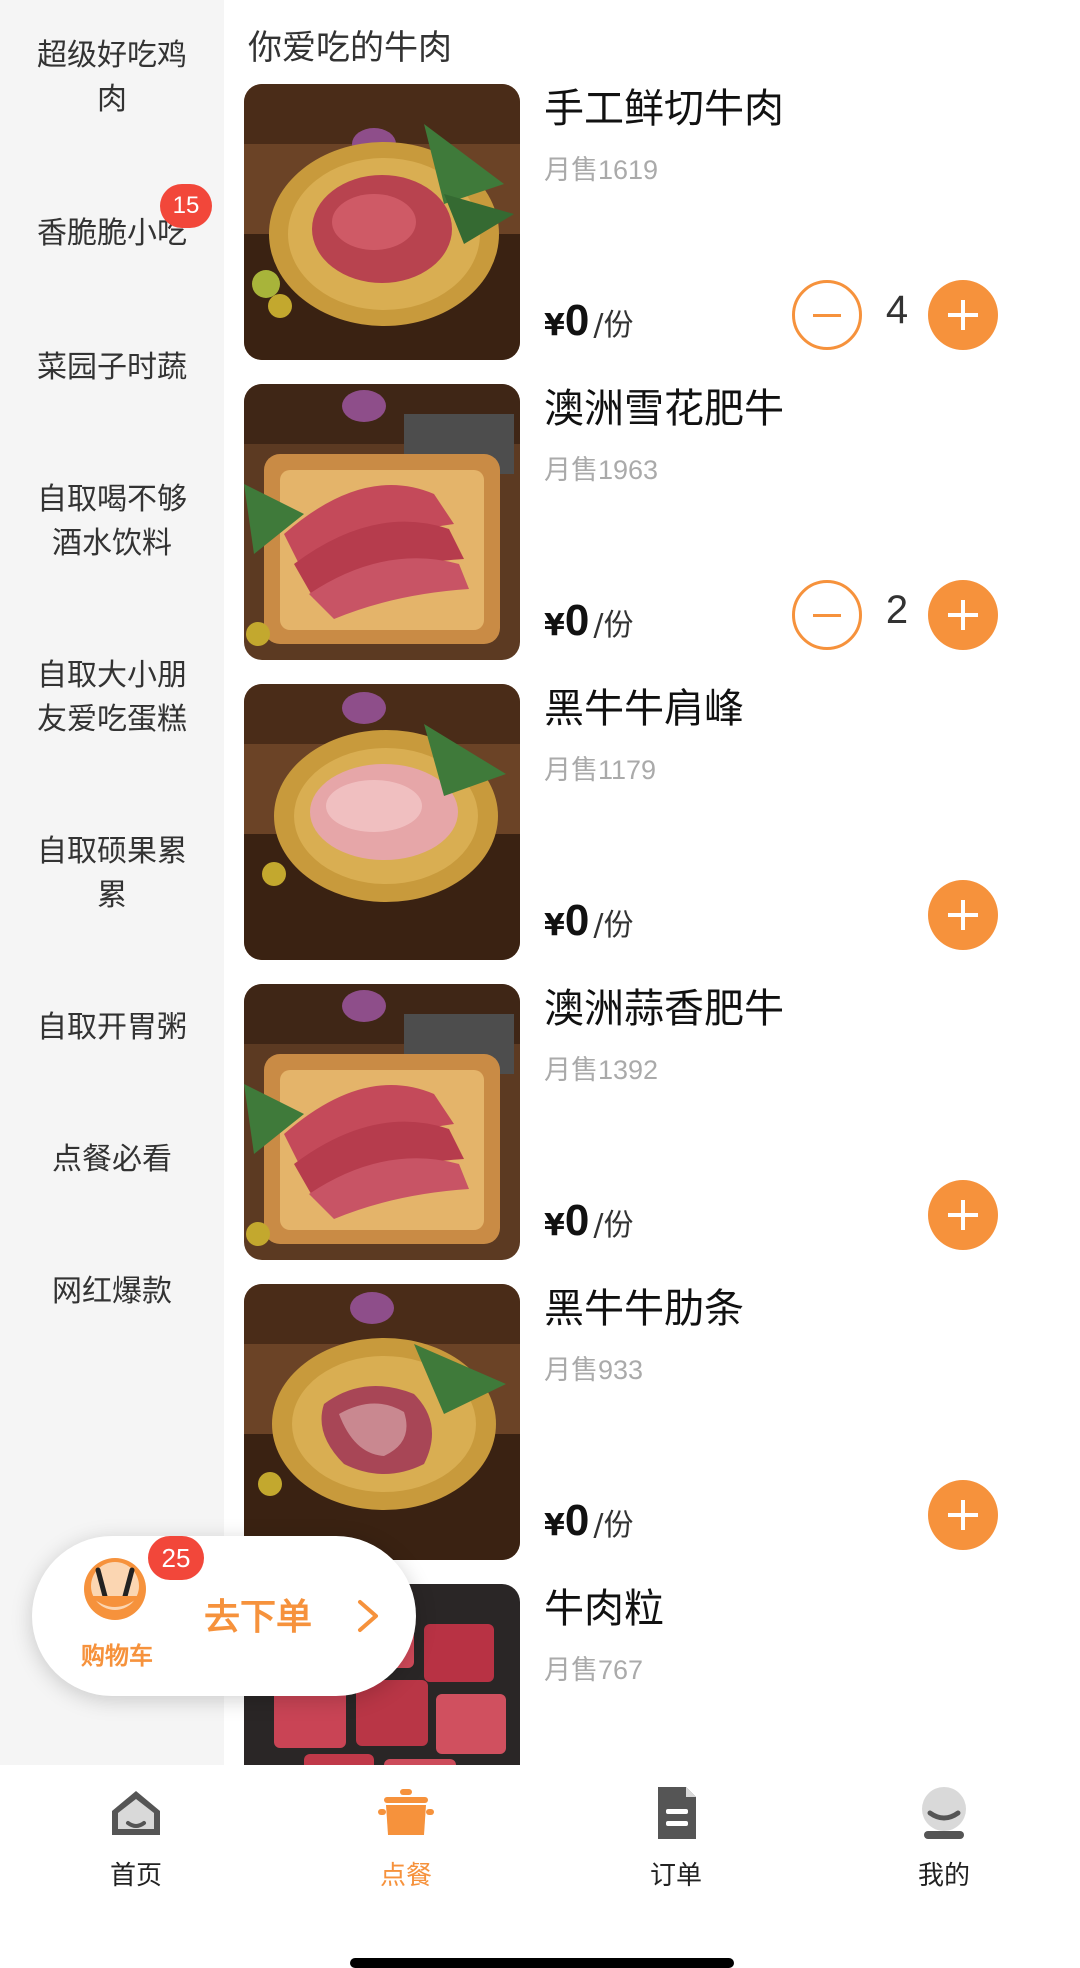  I want to click on sidebar-item-label: 网红爆款, so click(112, 1291).